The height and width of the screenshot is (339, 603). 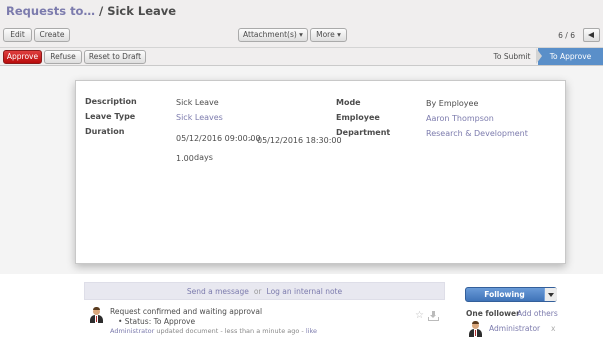 I want to click on dropdown-caret-icon, so click(x=551, y=295).